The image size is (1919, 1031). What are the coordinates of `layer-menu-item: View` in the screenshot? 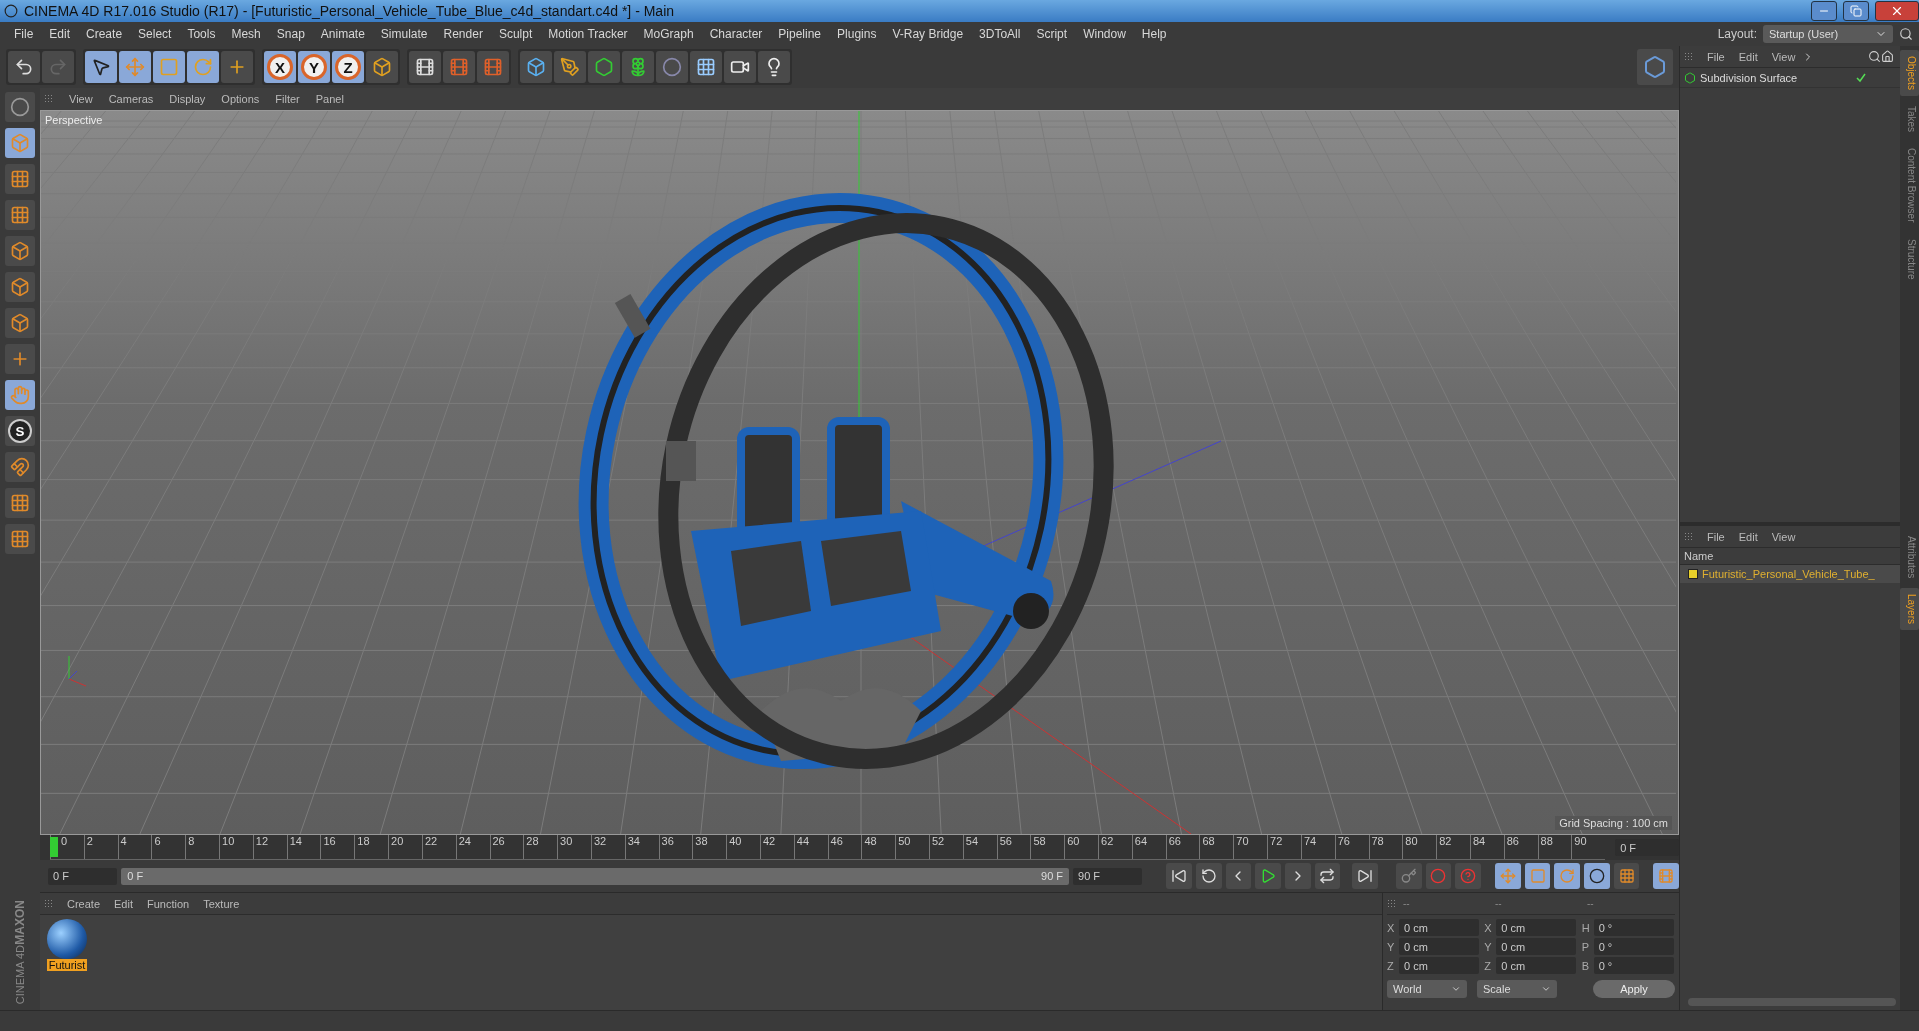 It's located at (1783, 536).